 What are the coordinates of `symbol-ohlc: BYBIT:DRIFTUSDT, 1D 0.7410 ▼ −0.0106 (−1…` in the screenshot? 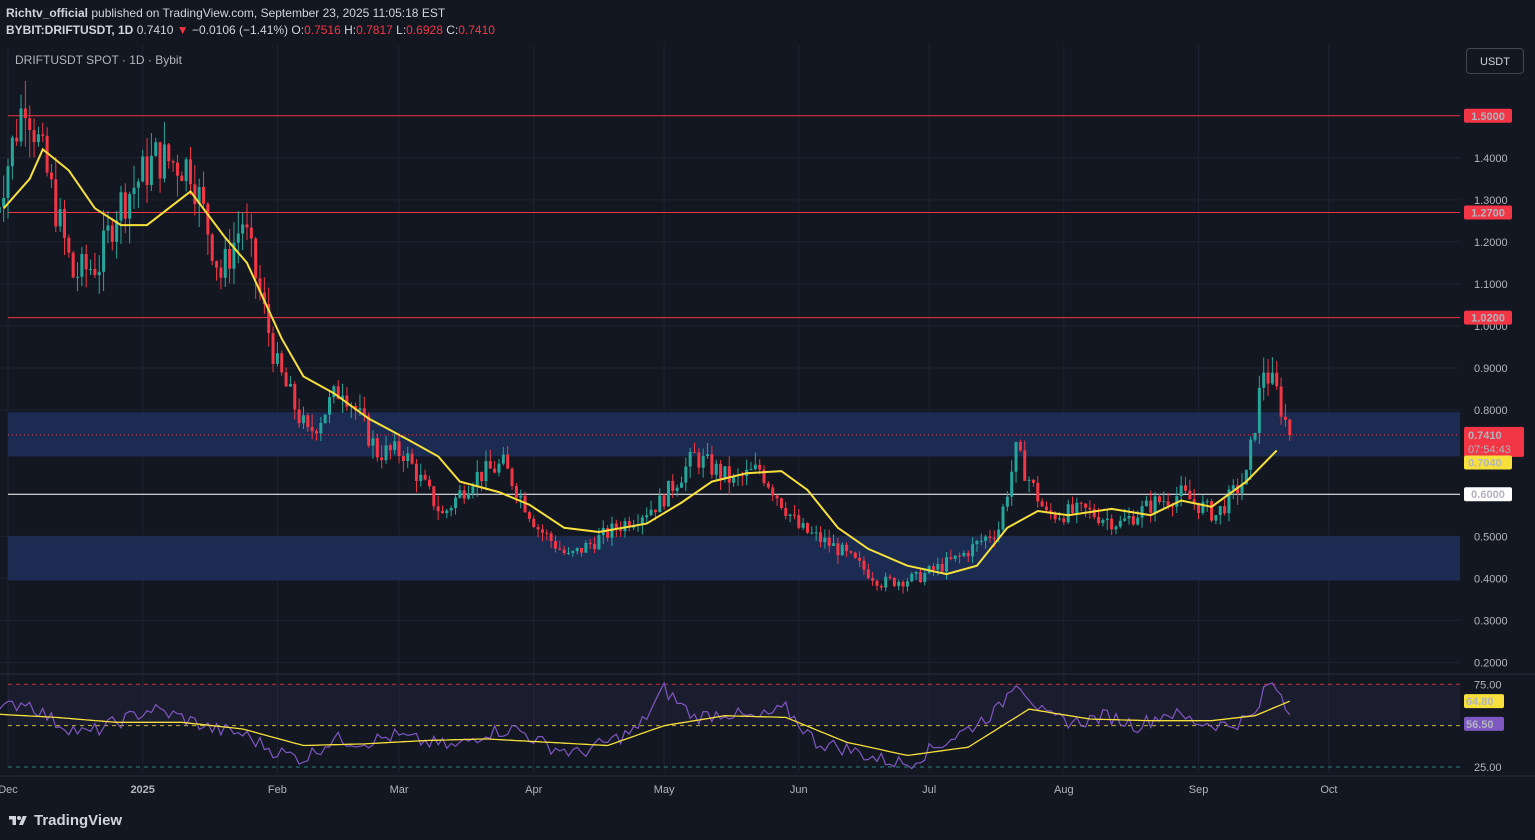 It's located at (250, 30).